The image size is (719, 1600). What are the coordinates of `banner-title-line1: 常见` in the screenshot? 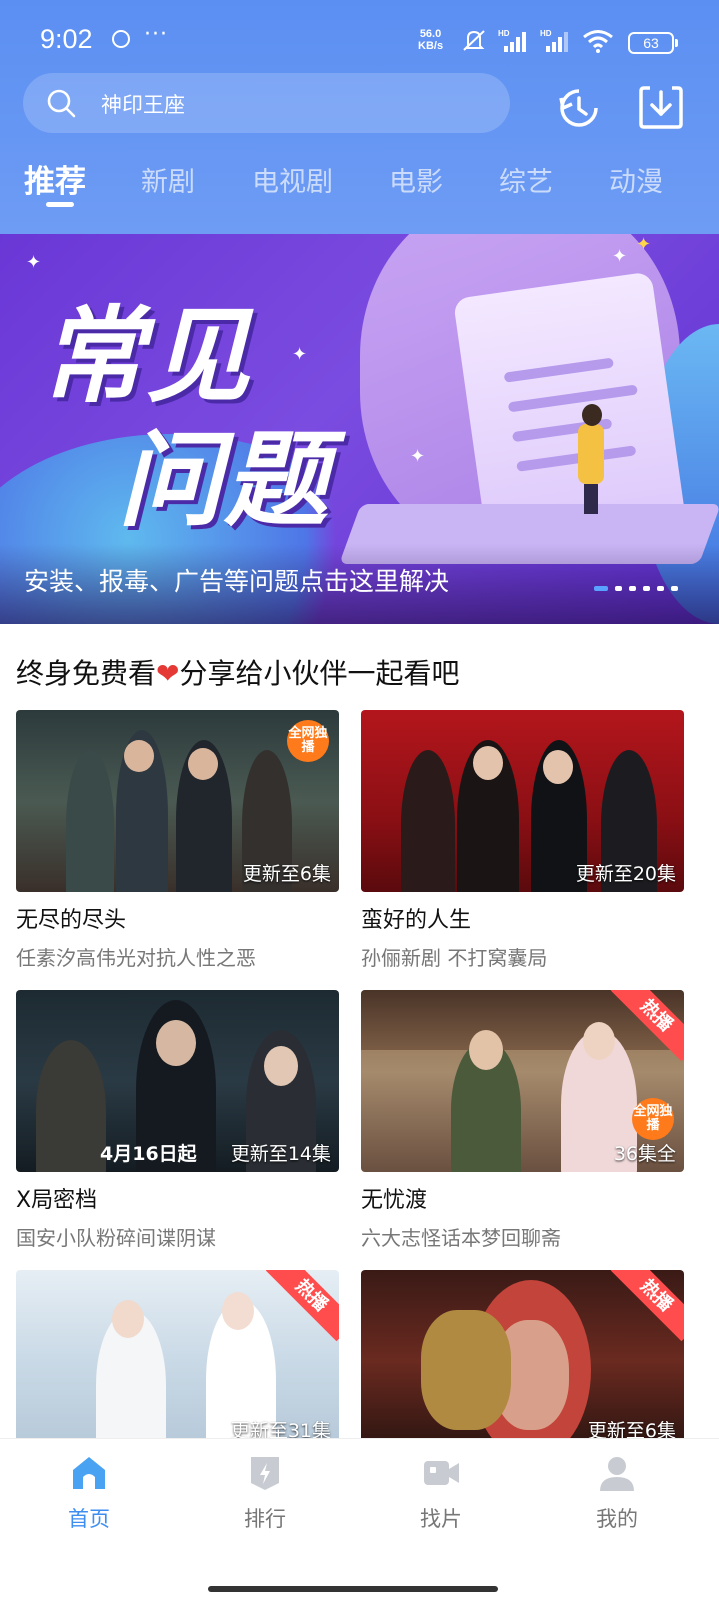 It's located at (146, 356).